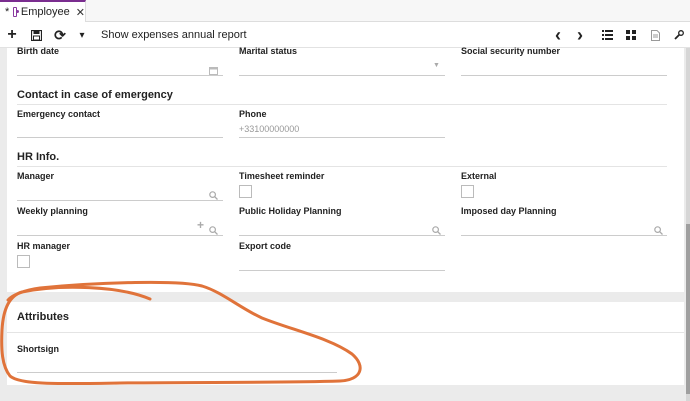  I want to click on external-label: External, so click(479, 176).